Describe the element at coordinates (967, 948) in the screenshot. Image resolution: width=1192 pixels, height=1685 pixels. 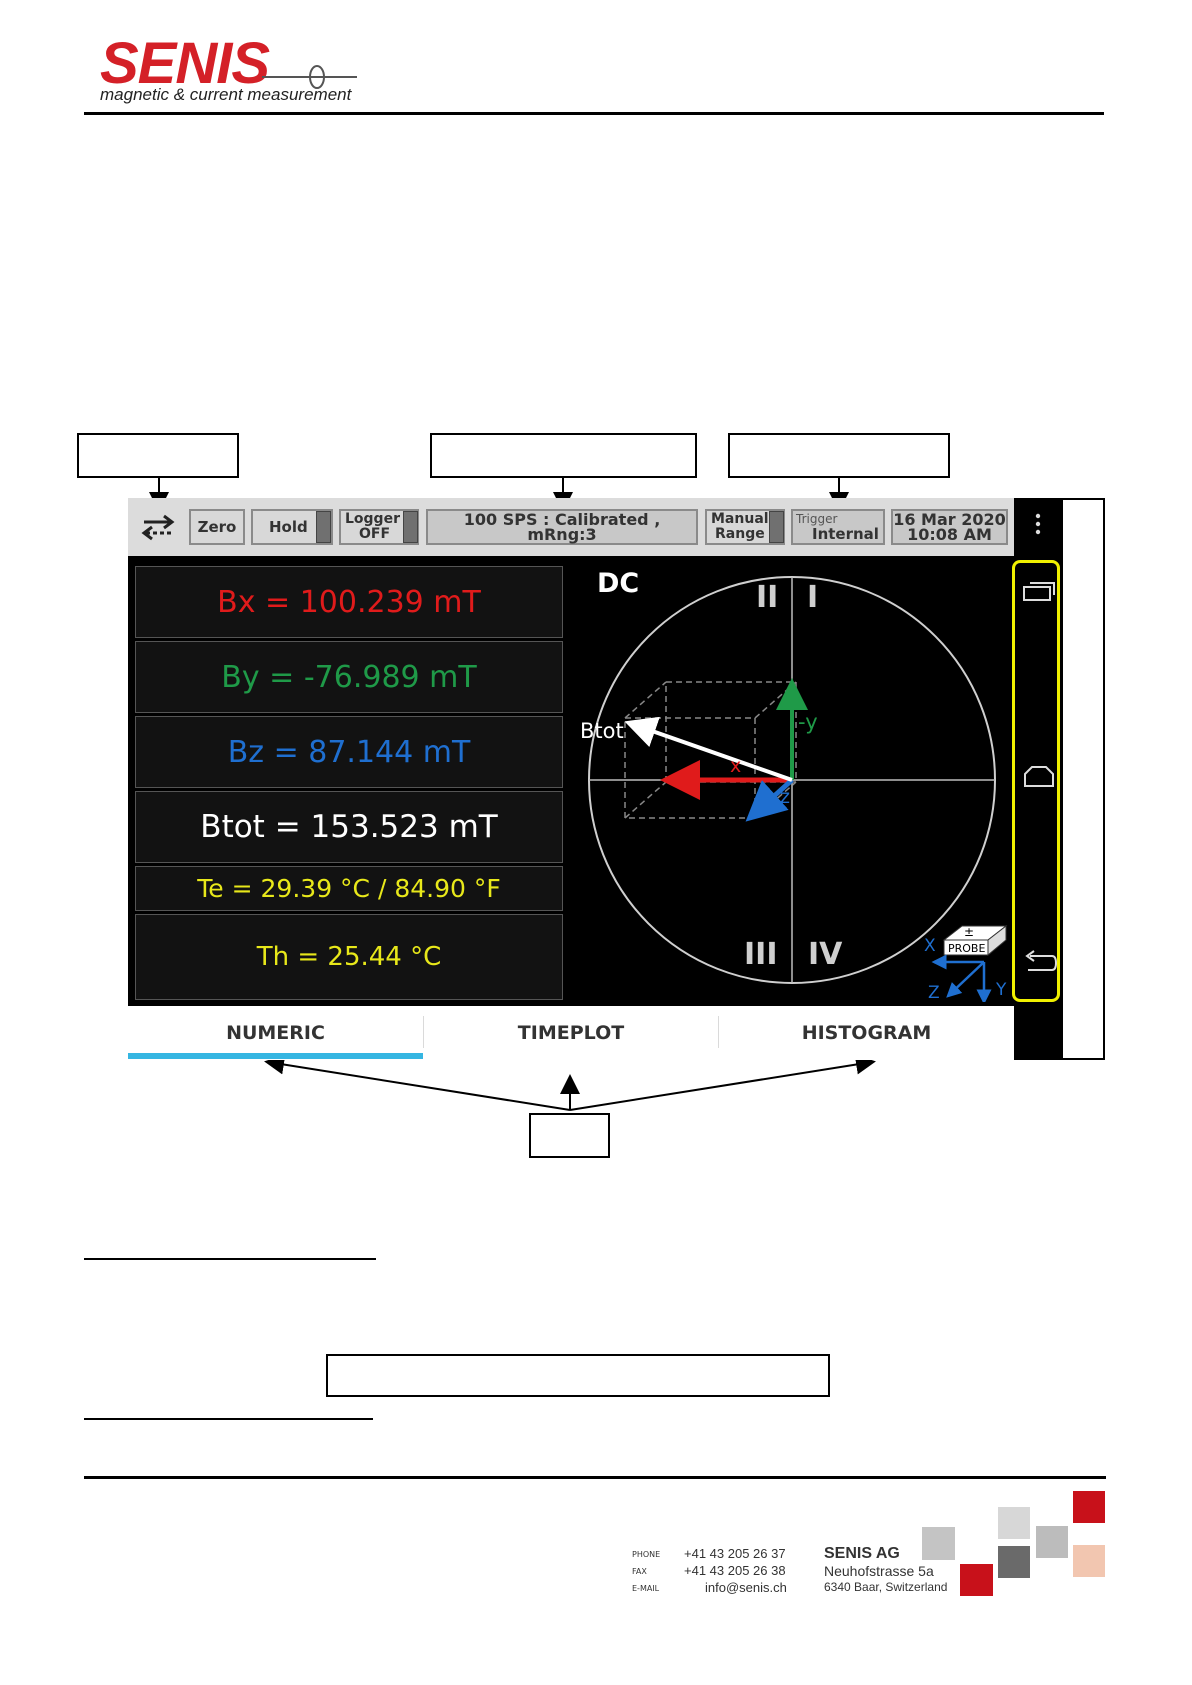
I see `probe-label: PROBE` at that location.